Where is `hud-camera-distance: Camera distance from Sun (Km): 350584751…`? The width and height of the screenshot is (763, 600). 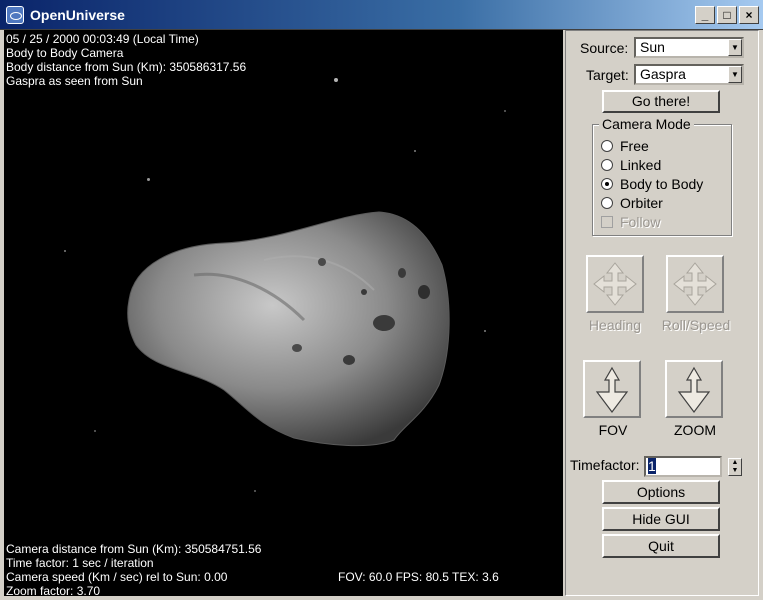 hud-camera-distance: Camera distance from Sun (Km): 350584751… is located at coordinates (134, 549).